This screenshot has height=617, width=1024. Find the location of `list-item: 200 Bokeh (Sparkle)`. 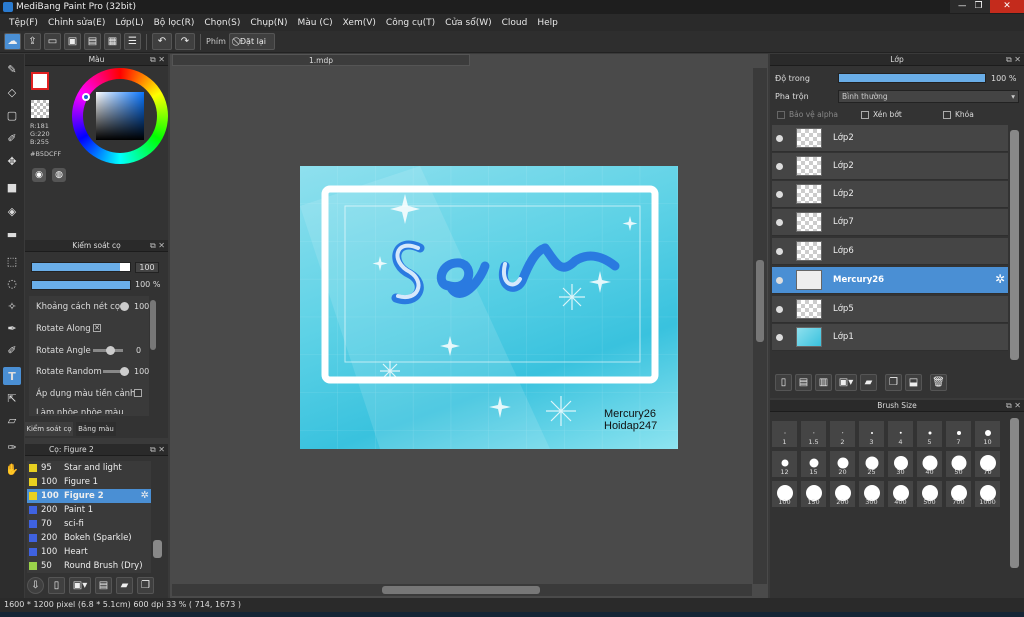

list-item: 200 Bokeh (Sparkle) is located at coordinates (89, 538).